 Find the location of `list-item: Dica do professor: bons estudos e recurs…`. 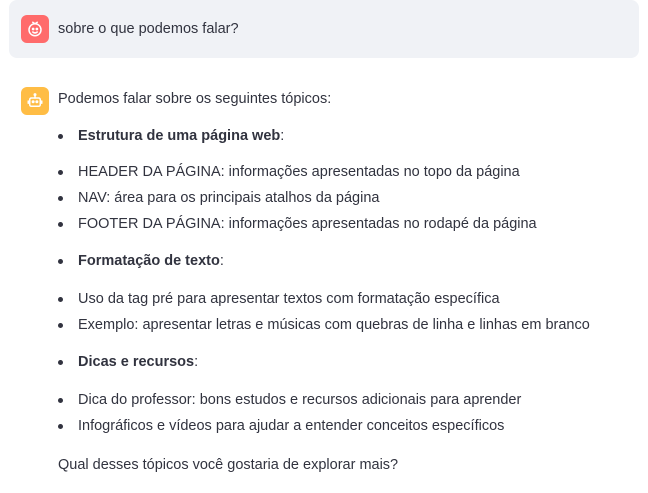

list-item: Dica do professor: bons estudos e recurs… is located at coordinates (300, 400).